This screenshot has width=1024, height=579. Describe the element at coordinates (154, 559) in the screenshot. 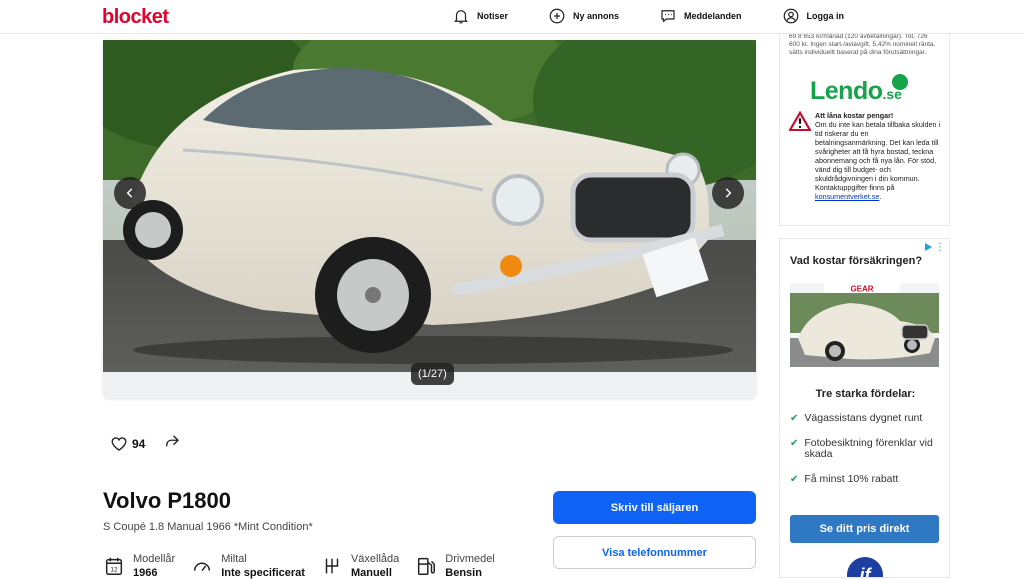

I see `fact-label: Modellår` at that location.